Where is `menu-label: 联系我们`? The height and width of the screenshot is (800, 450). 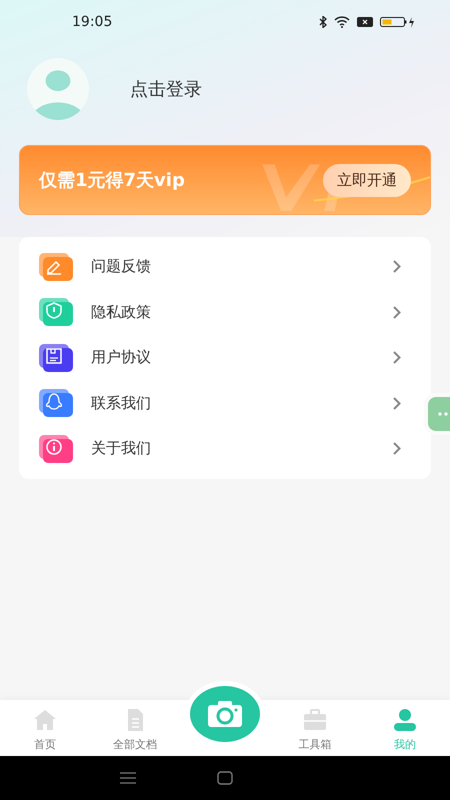
menu-label: 联系我们 is located at coordinates (121, 403).